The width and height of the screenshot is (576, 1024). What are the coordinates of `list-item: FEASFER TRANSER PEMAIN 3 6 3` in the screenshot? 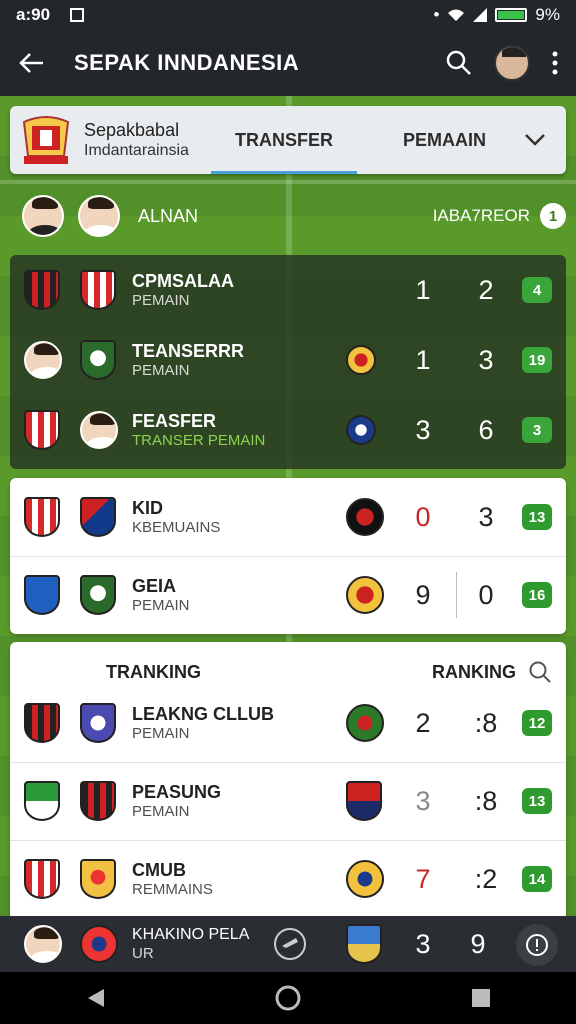 It's located at (288, 430).